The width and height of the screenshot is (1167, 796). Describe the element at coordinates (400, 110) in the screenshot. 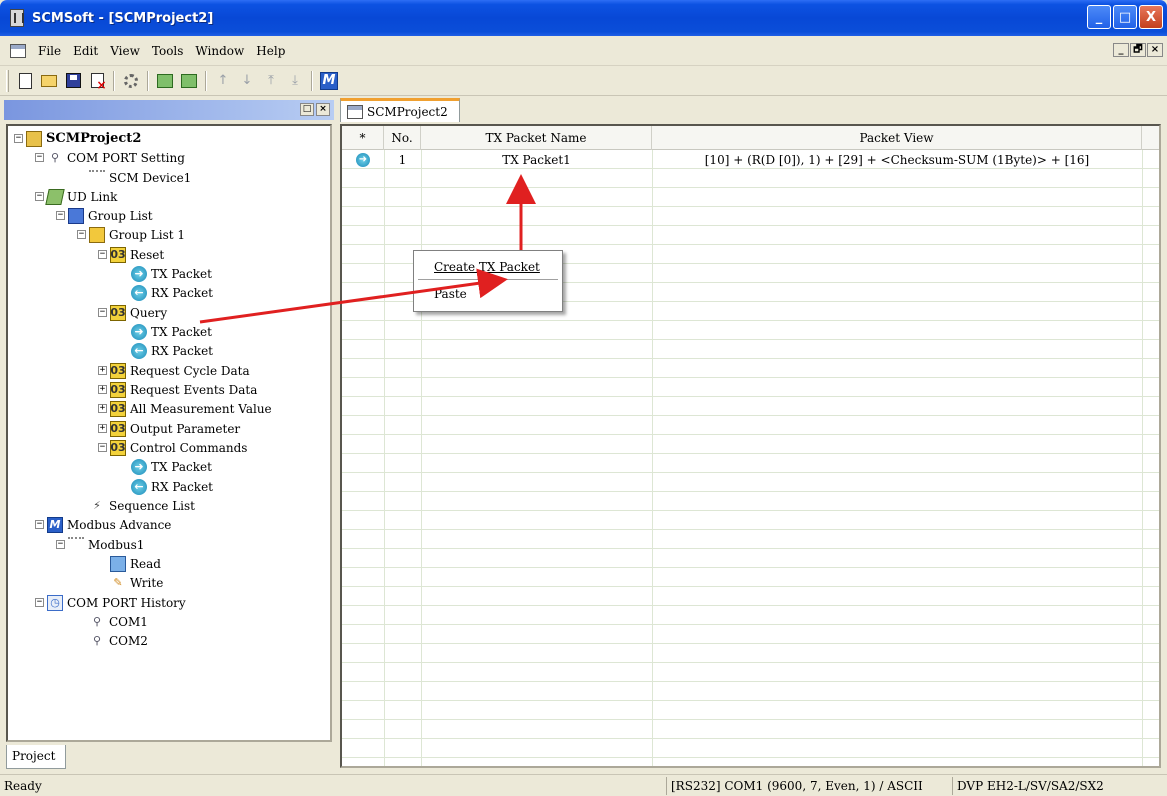

I see `tab-scmproject2: SCMProject2` at that location.